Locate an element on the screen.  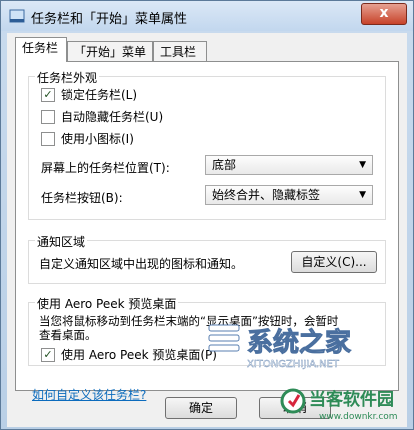
appearance-legend: 任务栏外观 is located at coordinates (67, 77).